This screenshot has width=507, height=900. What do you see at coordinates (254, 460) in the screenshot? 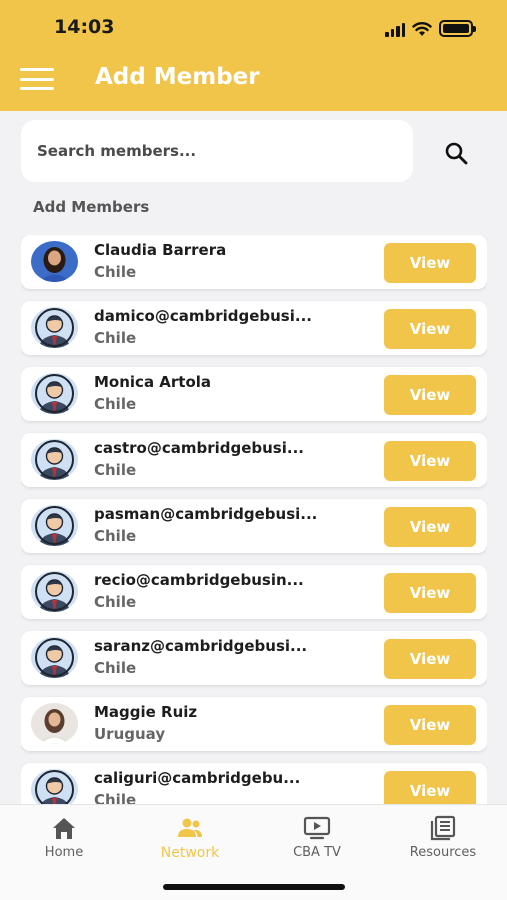
I see `member-card: castro@cambridgebusi... Chile View` at bounding box center [254, 460].